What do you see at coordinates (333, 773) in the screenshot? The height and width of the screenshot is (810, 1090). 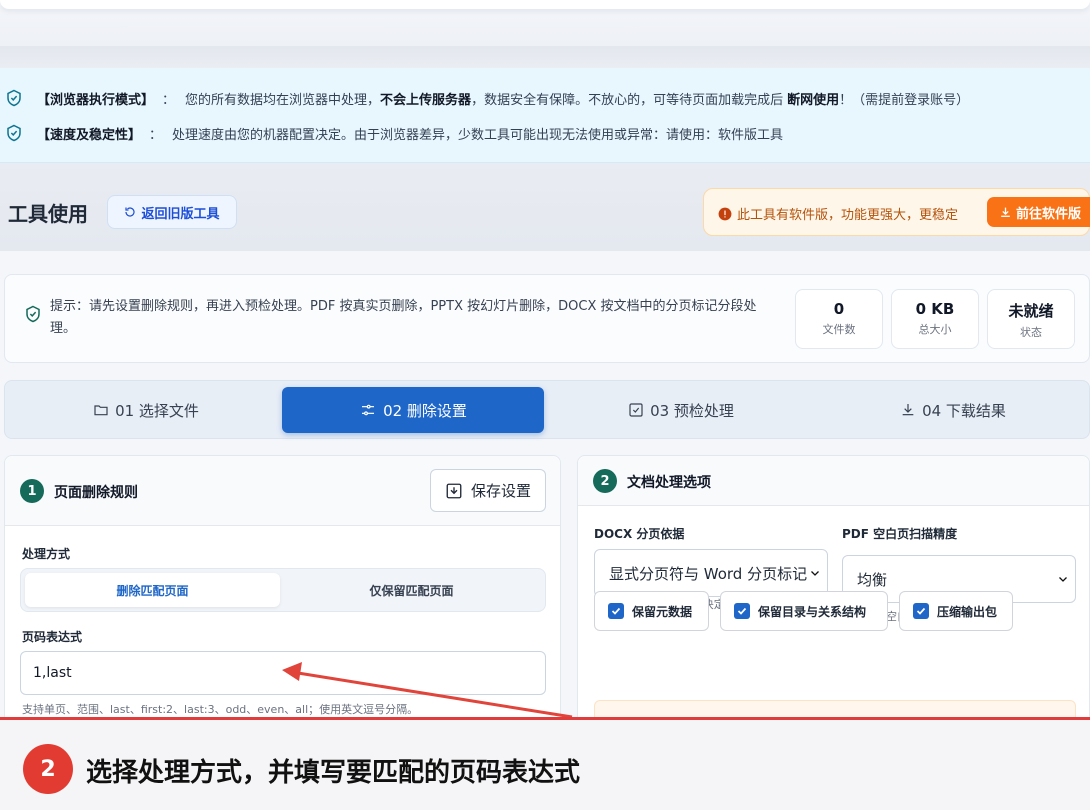 I see `annotation-caption: 选择处理方式，并填写要匹配的页码表达式` at bounding box center [333, 773].